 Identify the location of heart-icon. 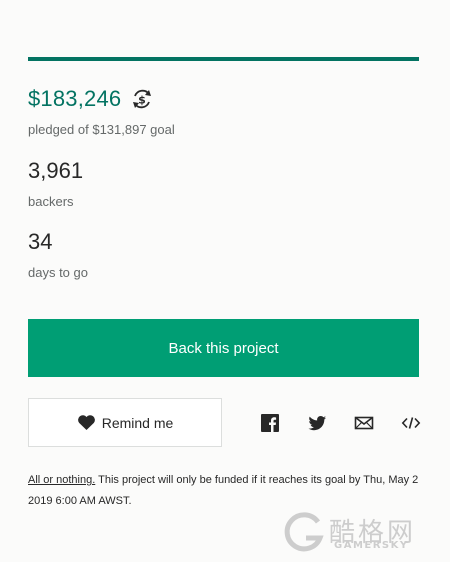
(86, 423).